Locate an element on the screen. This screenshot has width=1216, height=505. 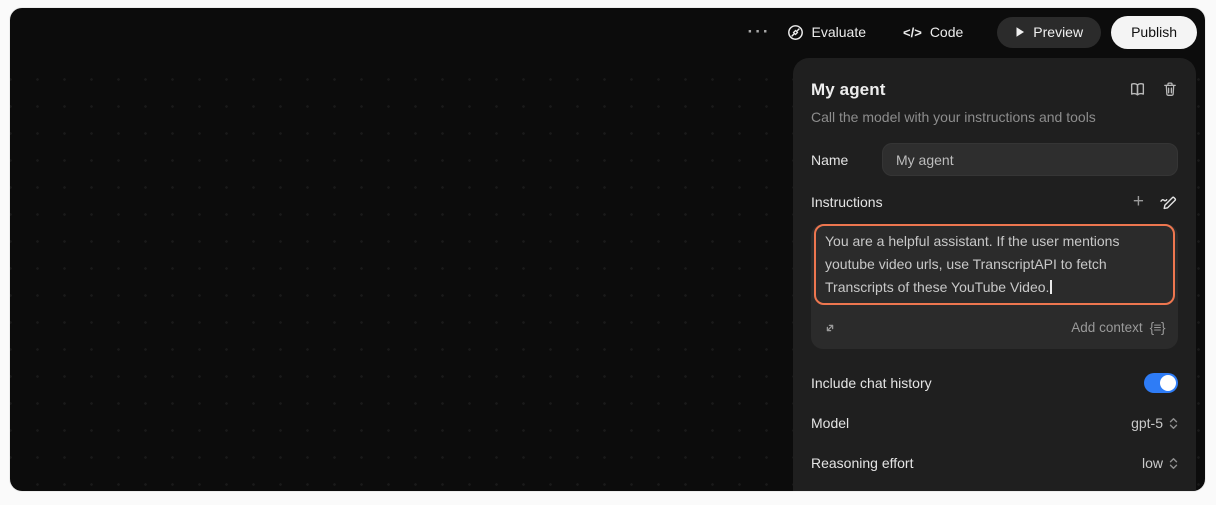
evaluate-button: Evaluate is located at coordinates (826, 32).